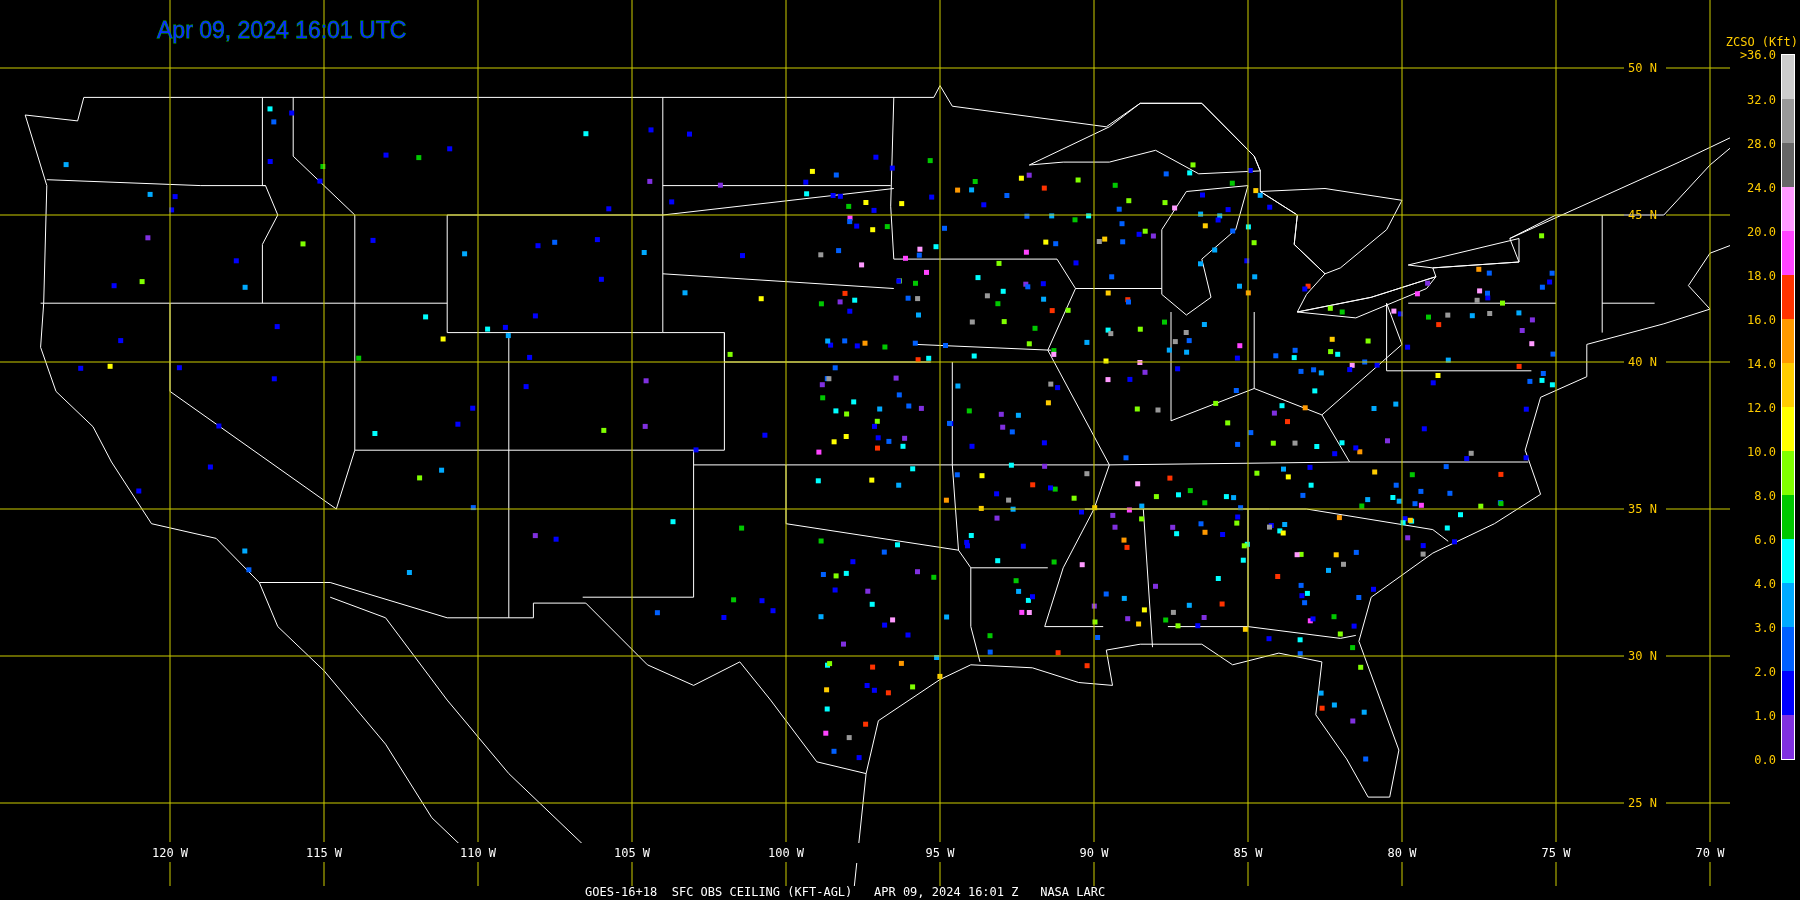  I want to click on legend-tick-label: 28.0, so click(1761, 144).